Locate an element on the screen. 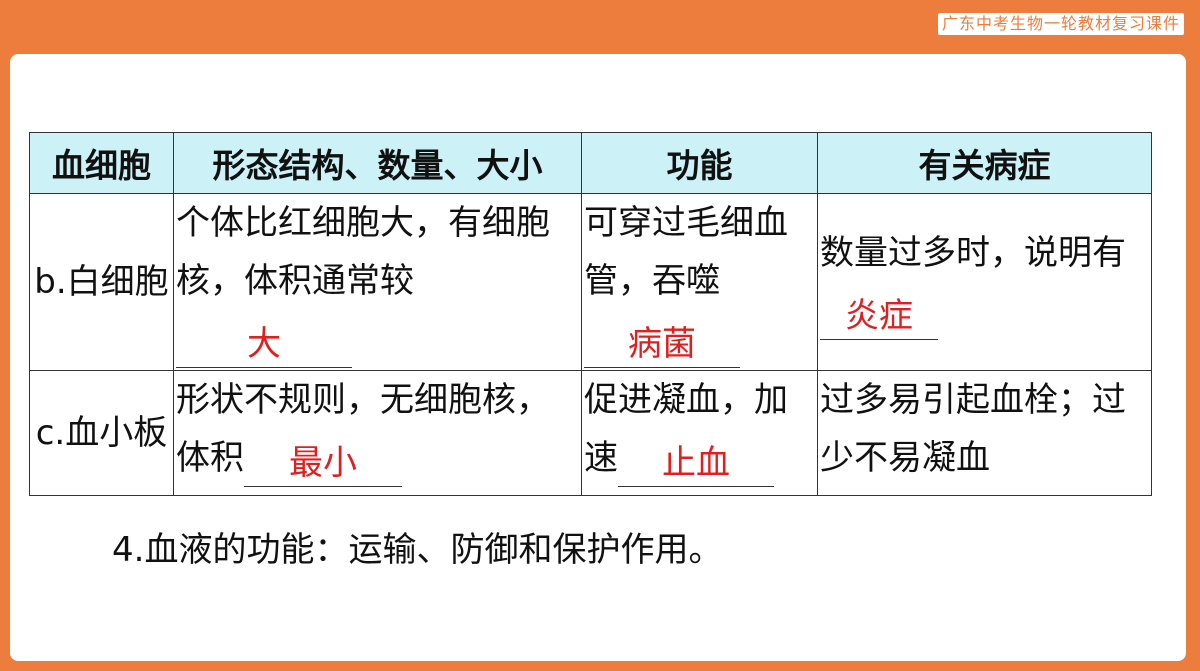  table-header-row: 血细胞 形态结构、数量、大小 功能 有关病症 is located at coordinates (590, 163).